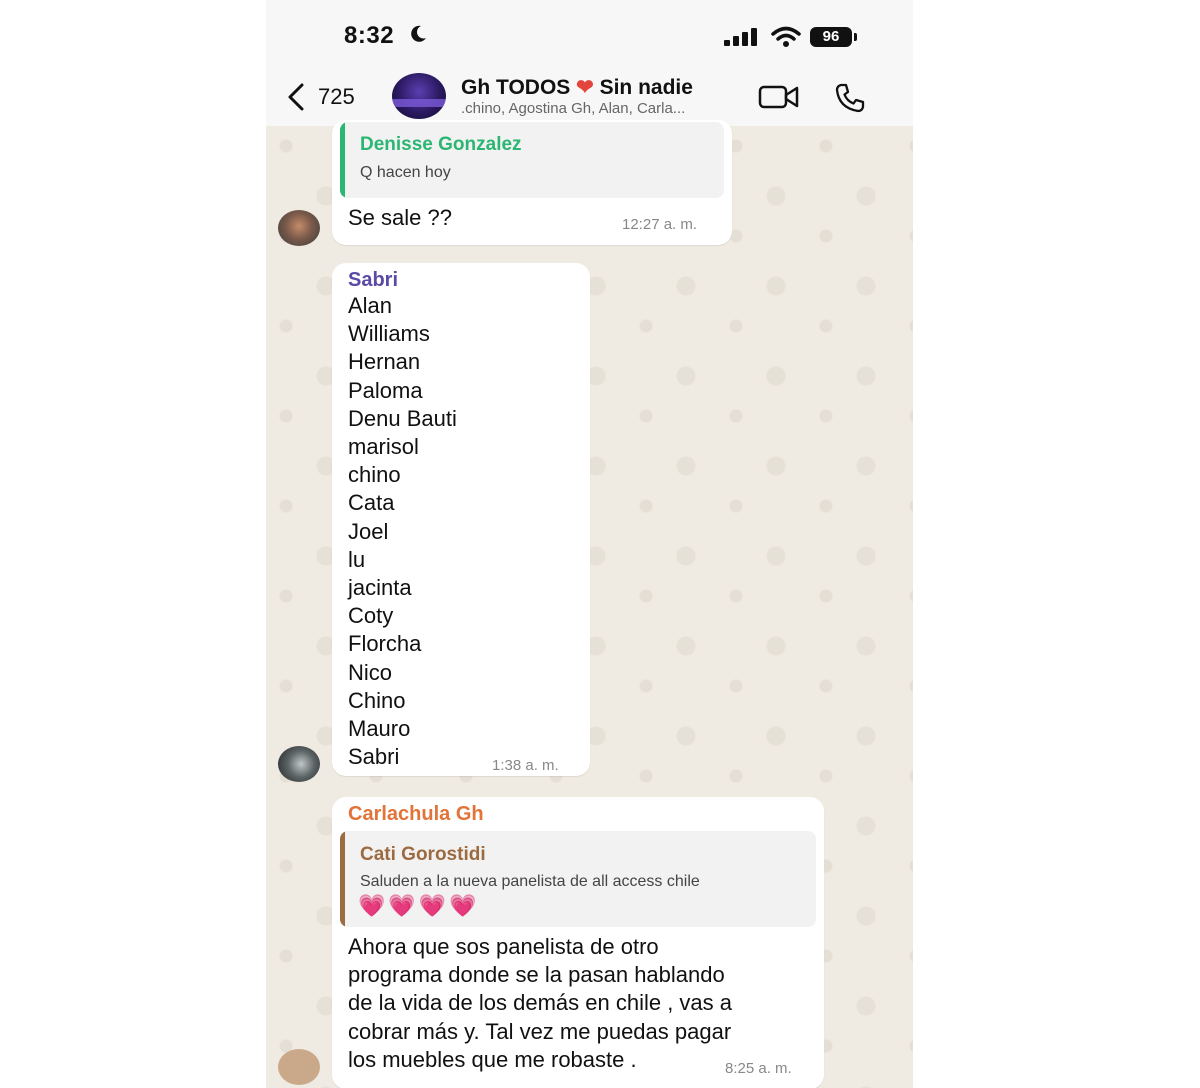  Describe the element at coordinates (419, 103) in the screenshot. I see `avatar-graphic` at that location.